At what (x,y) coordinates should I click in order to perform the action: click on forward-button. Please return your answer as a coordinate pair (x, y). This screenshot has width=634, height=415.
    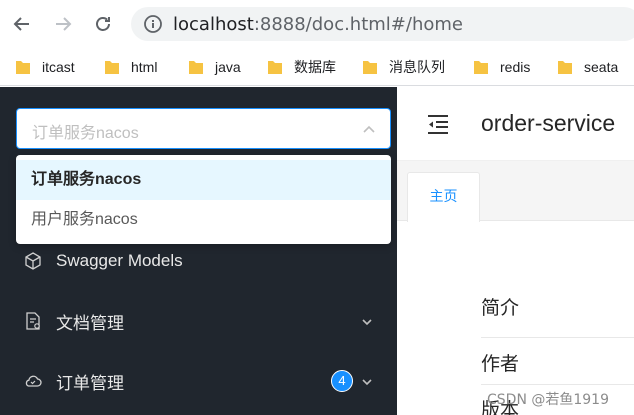
    Looking at the image, I should click on (63, 24).